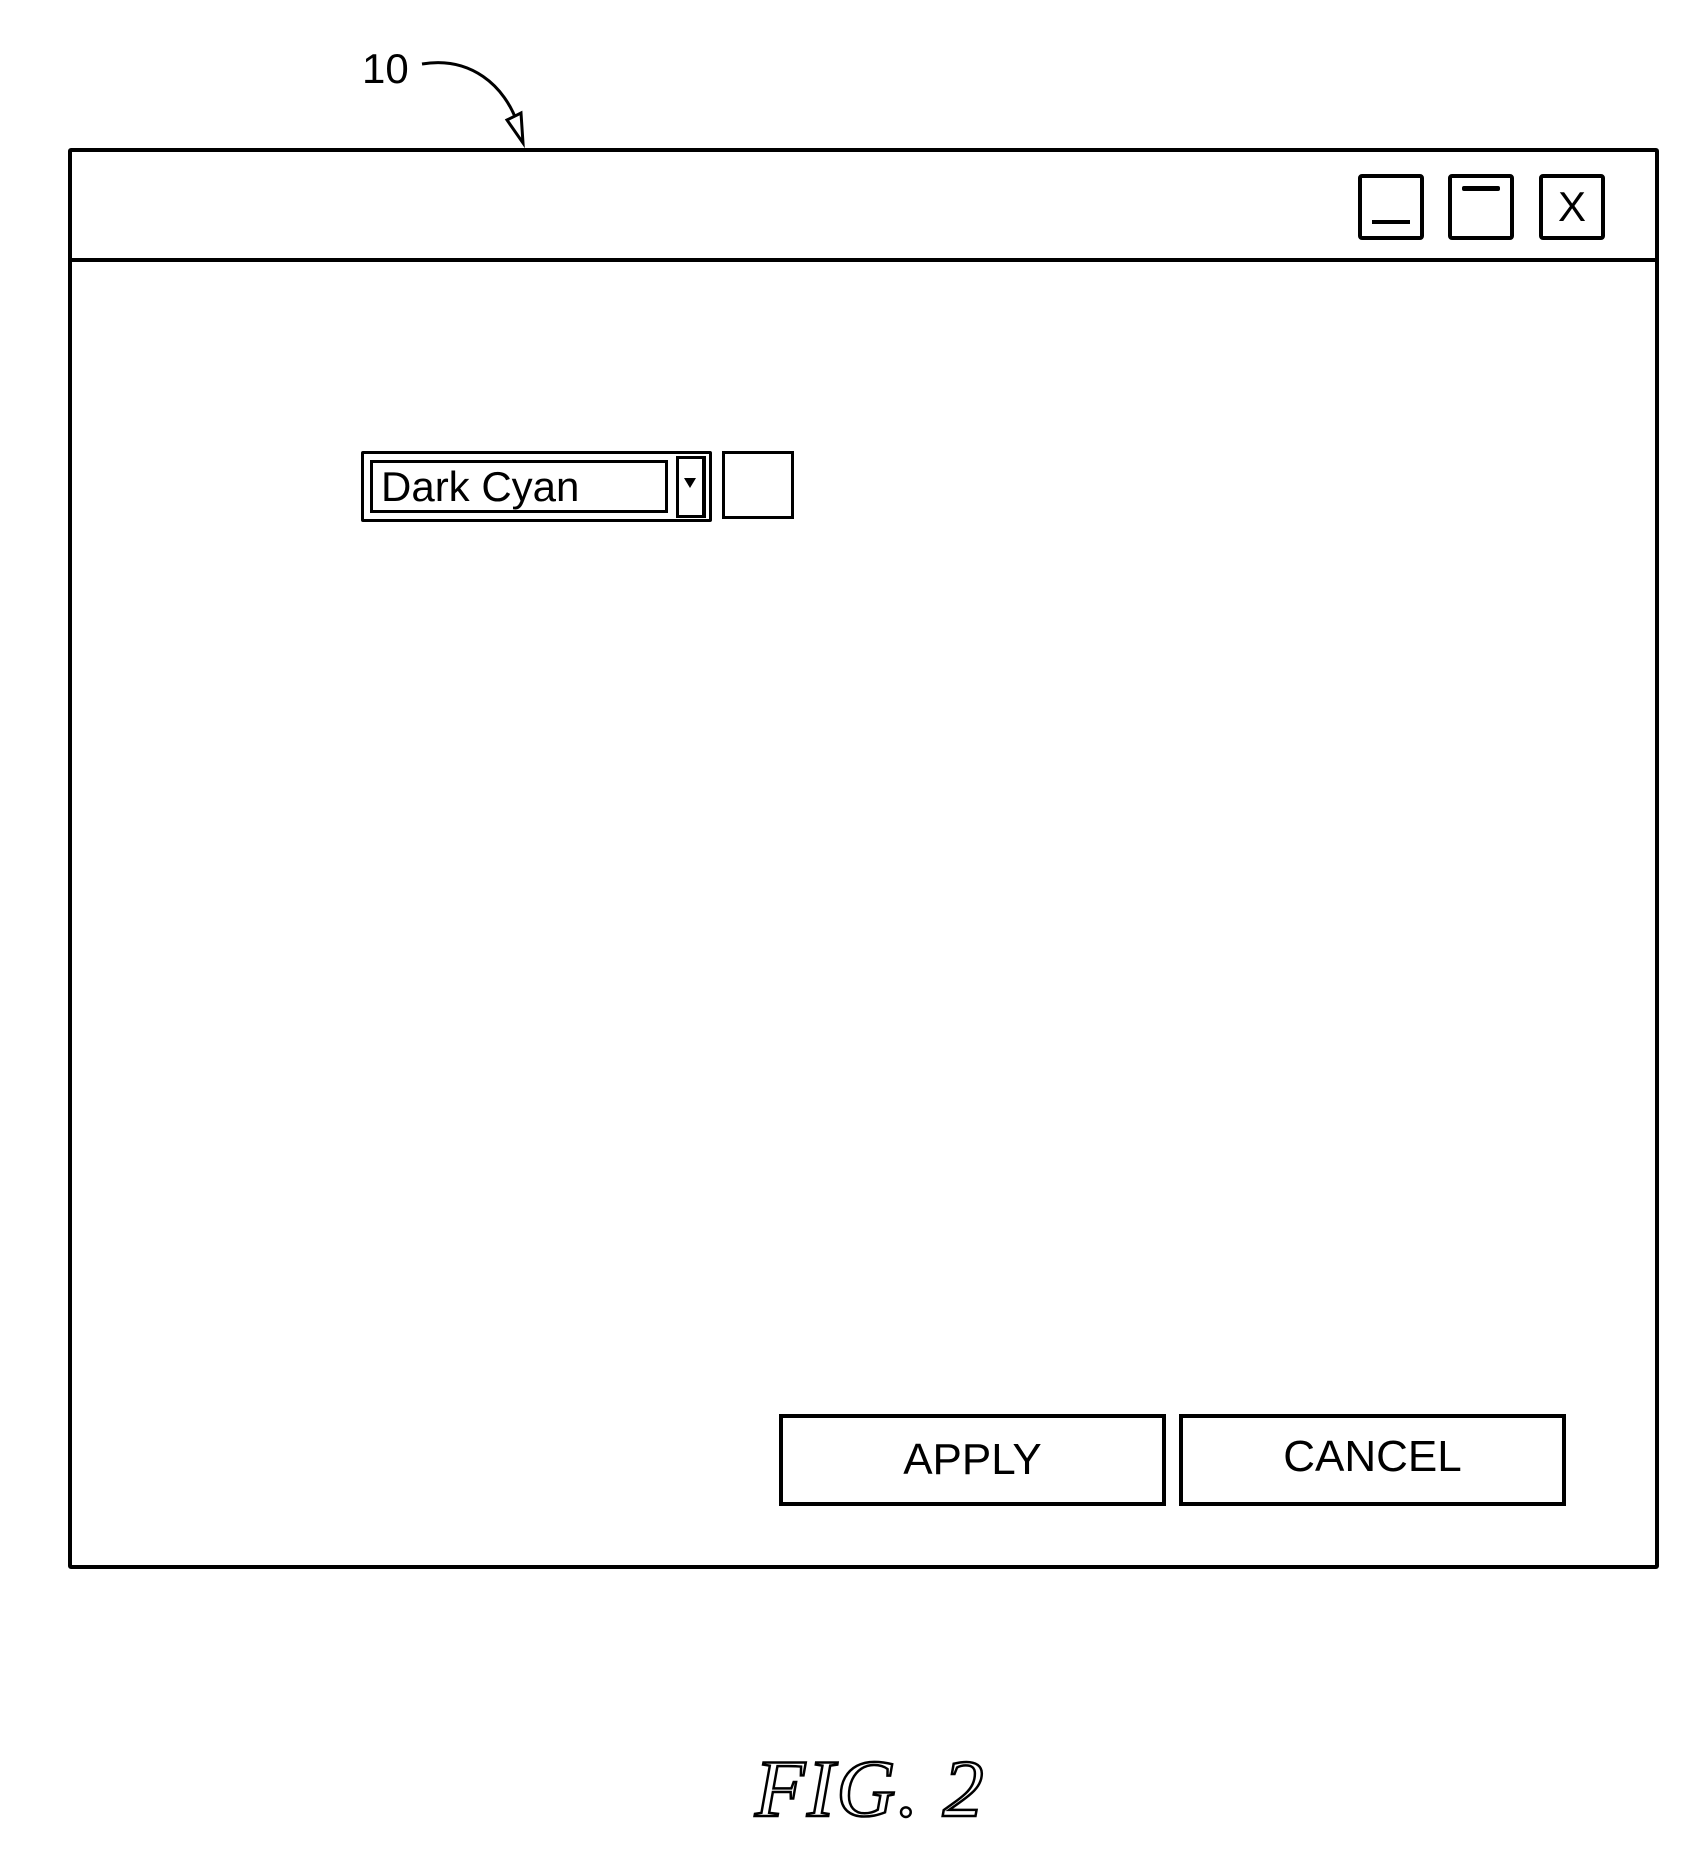 This screenshot has height=1851, width=1707. I want to click on ref-numeral-window: 10, so click(385, 68).